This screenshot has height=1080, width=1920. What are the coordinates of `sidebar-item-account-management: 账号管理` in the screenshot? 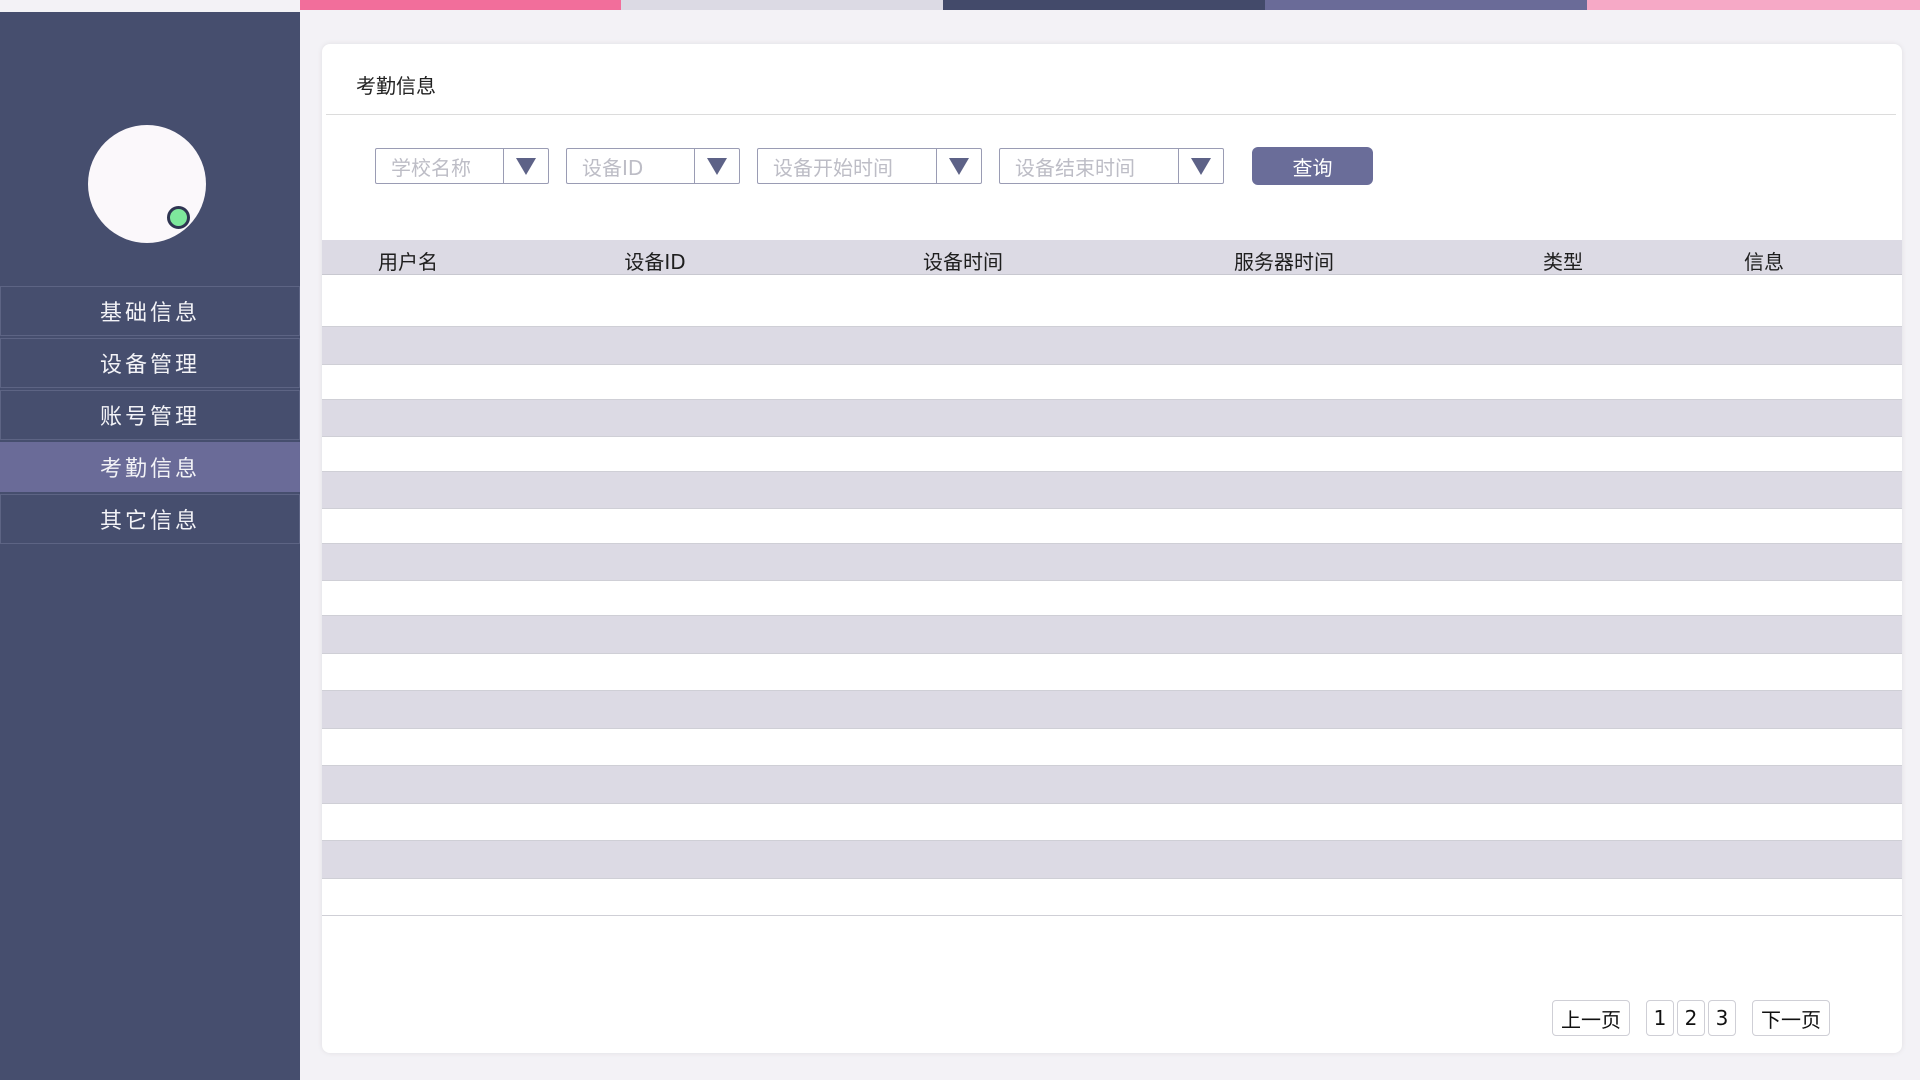 It's located at (150, 415).